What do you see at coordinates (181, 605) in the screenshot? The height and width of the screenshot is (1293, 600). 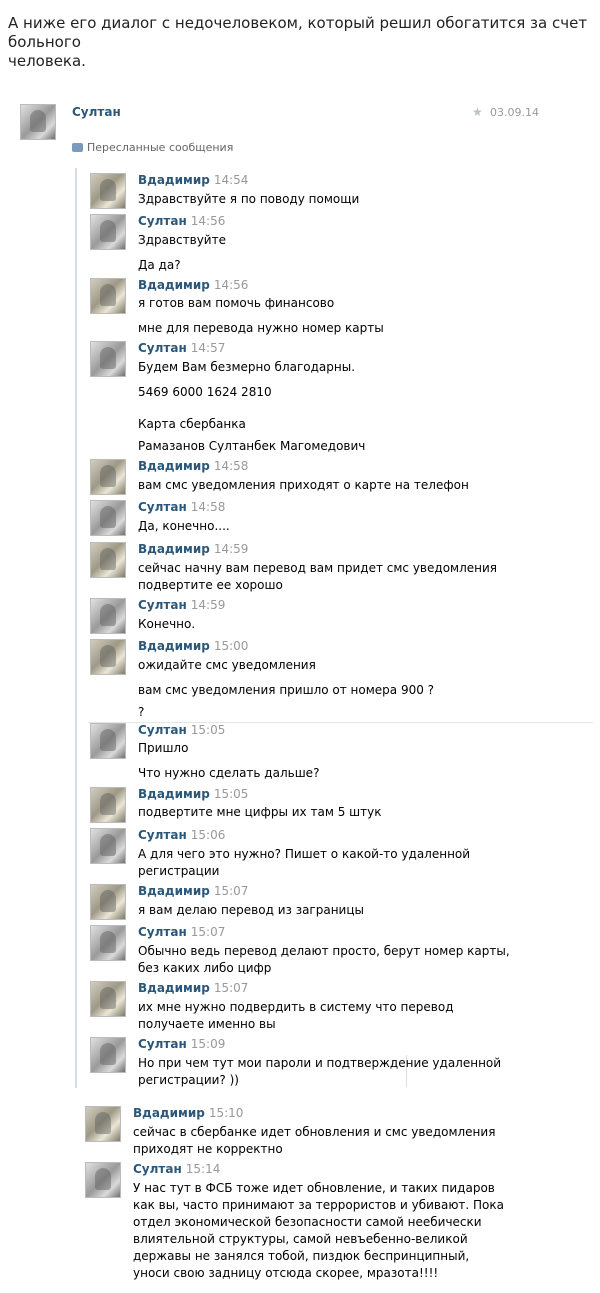 I see `message-author: Султан 14:59` at bounding box center [181, 605].